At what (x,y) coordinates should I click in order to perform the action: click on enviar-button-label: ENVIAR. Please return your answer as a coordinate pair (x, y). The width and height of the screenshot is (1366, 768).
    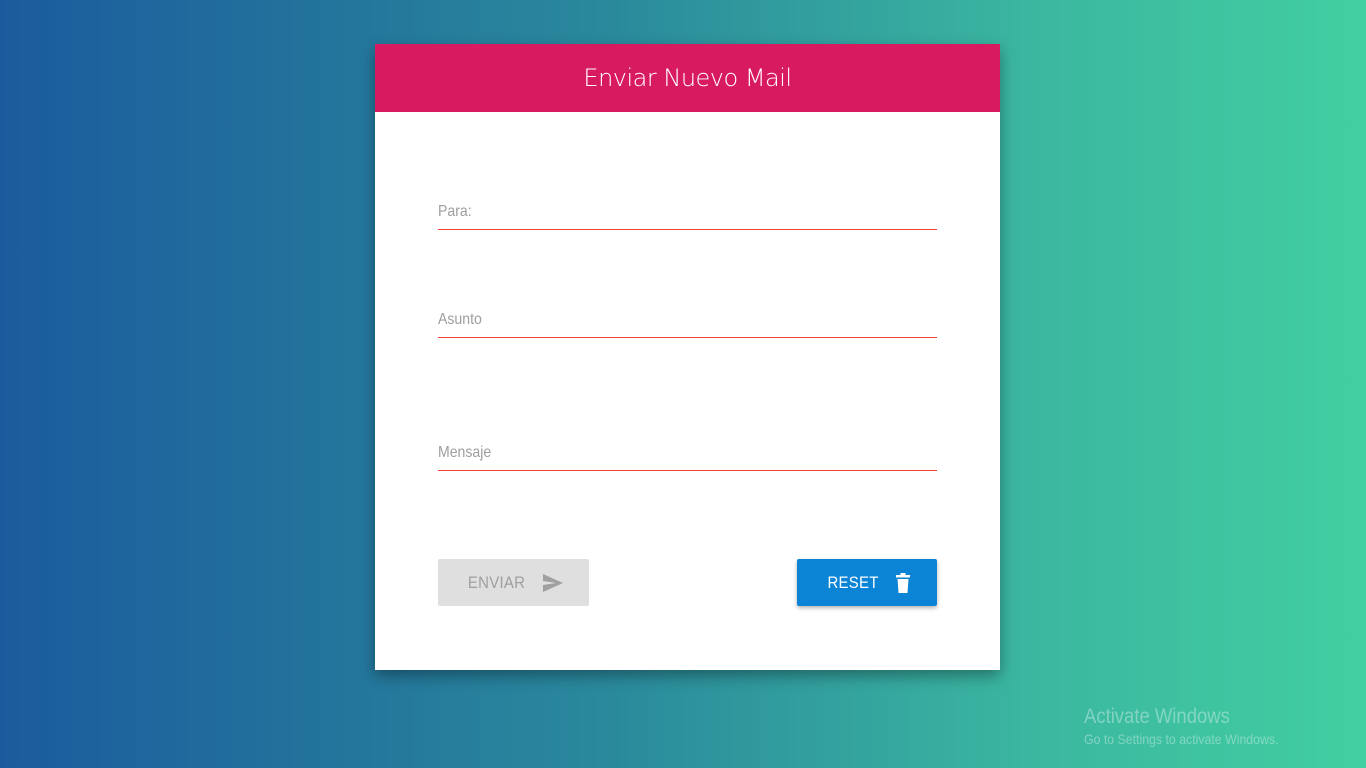
    Looking at the image, I should click on (496, 582).